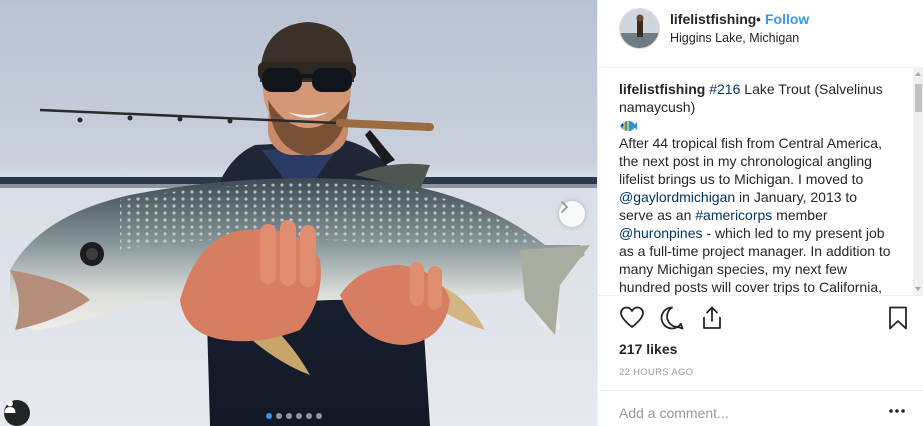 The width and height of the screenshot is (923, 426). I want to click on mention-link: @huronpines, so click(661, 233).